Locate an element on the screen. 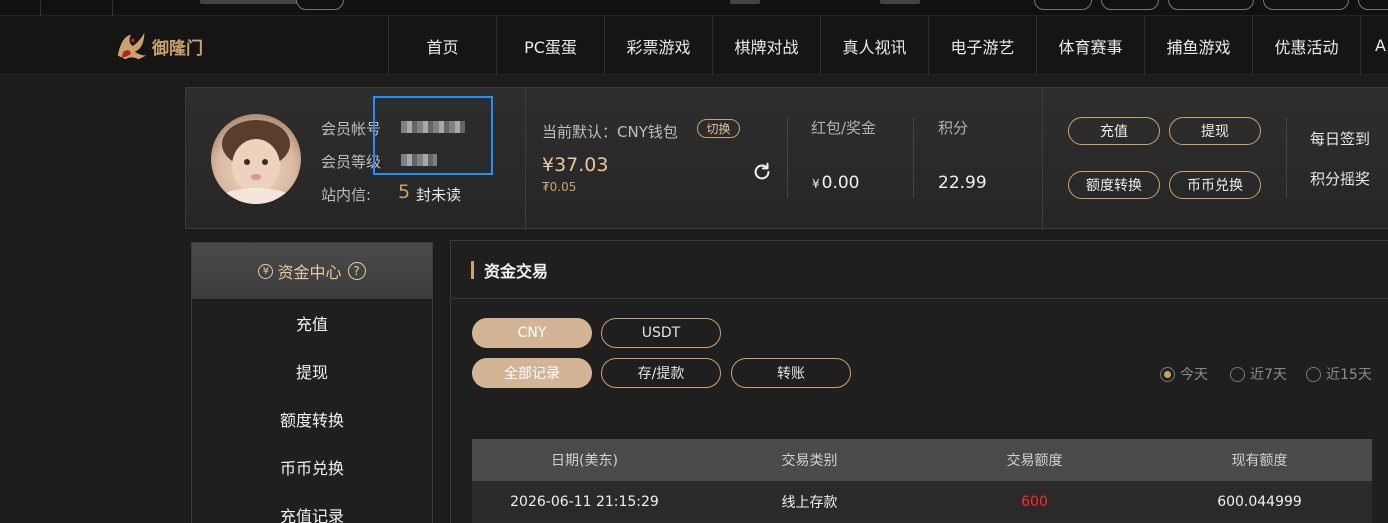 Image resolution: width=1388 pixels, height=523 pixels. tab-currency-cny: CNY is located at coordinates (532, 333).